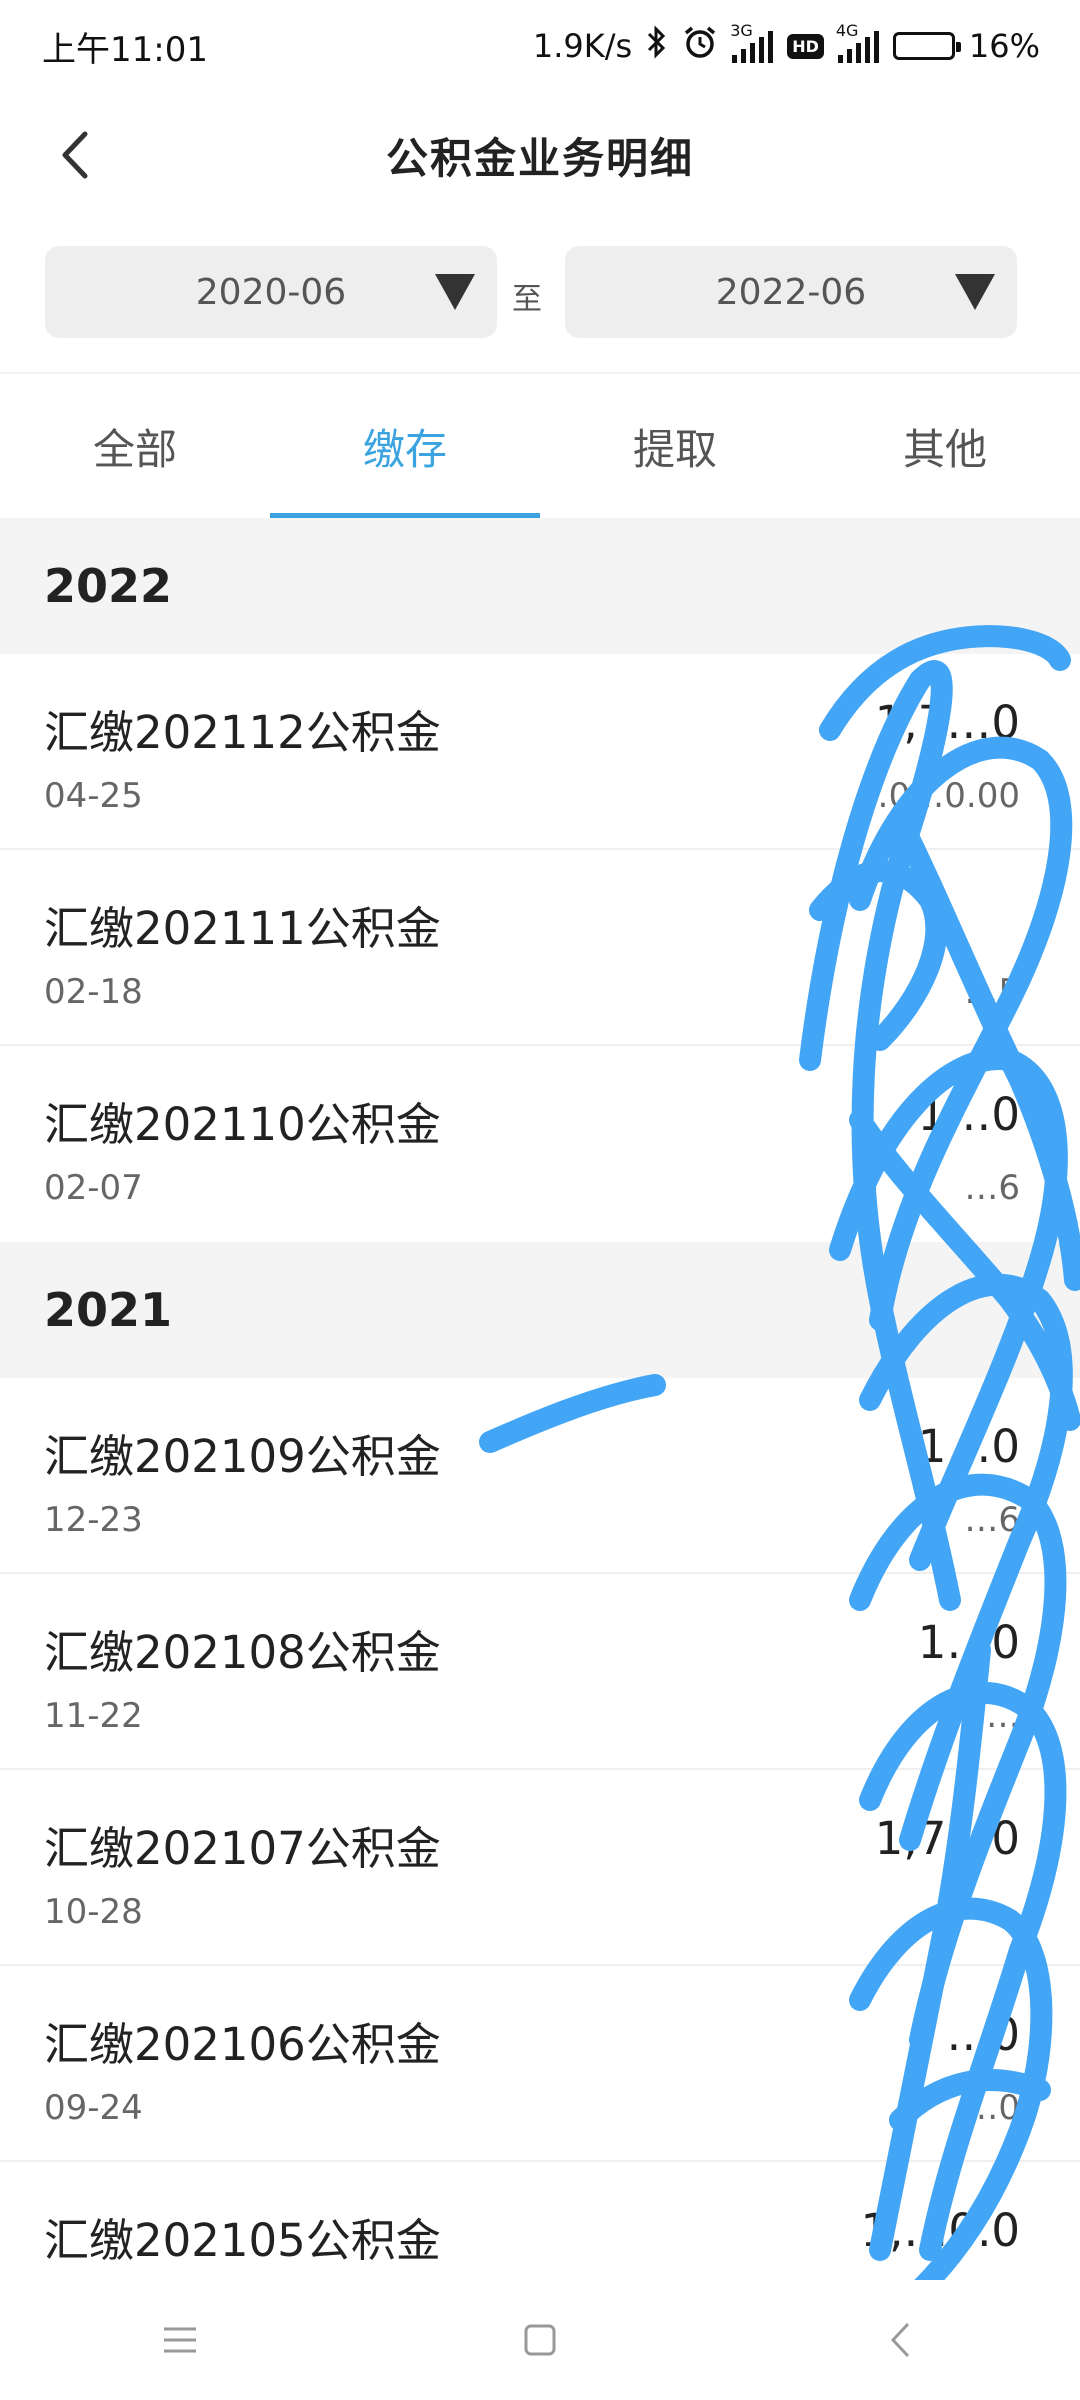  Describe the element at coordinates (125, 49) in the screenshot. I see `status-time: 上午11:01` at that location.